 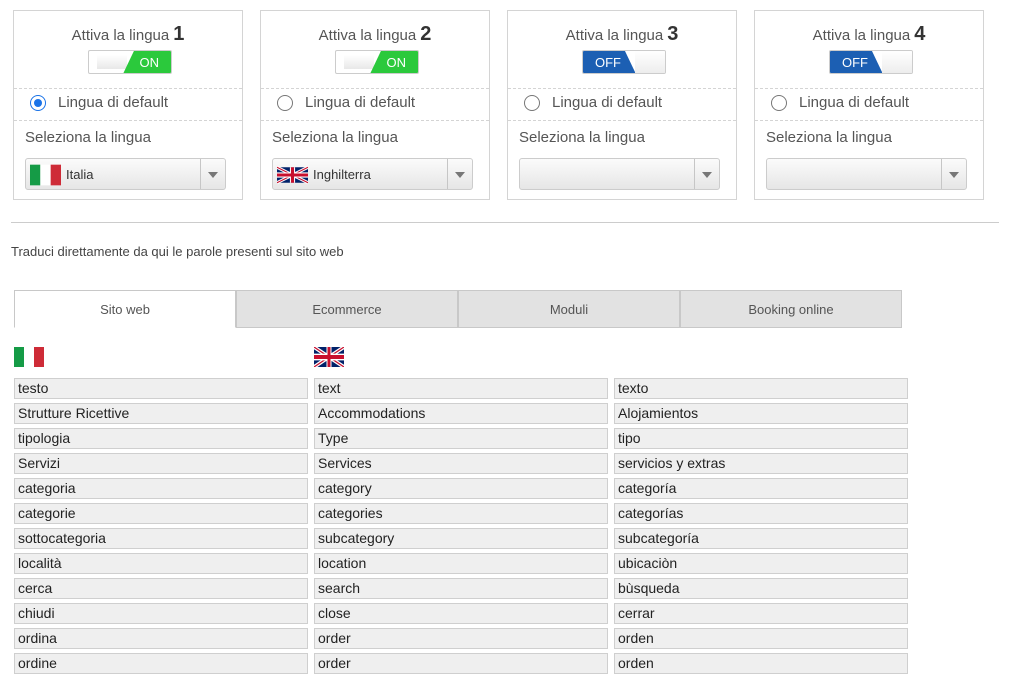 I want to click on card-title: Attiva la lingua 3, so click(x=622, y=34).